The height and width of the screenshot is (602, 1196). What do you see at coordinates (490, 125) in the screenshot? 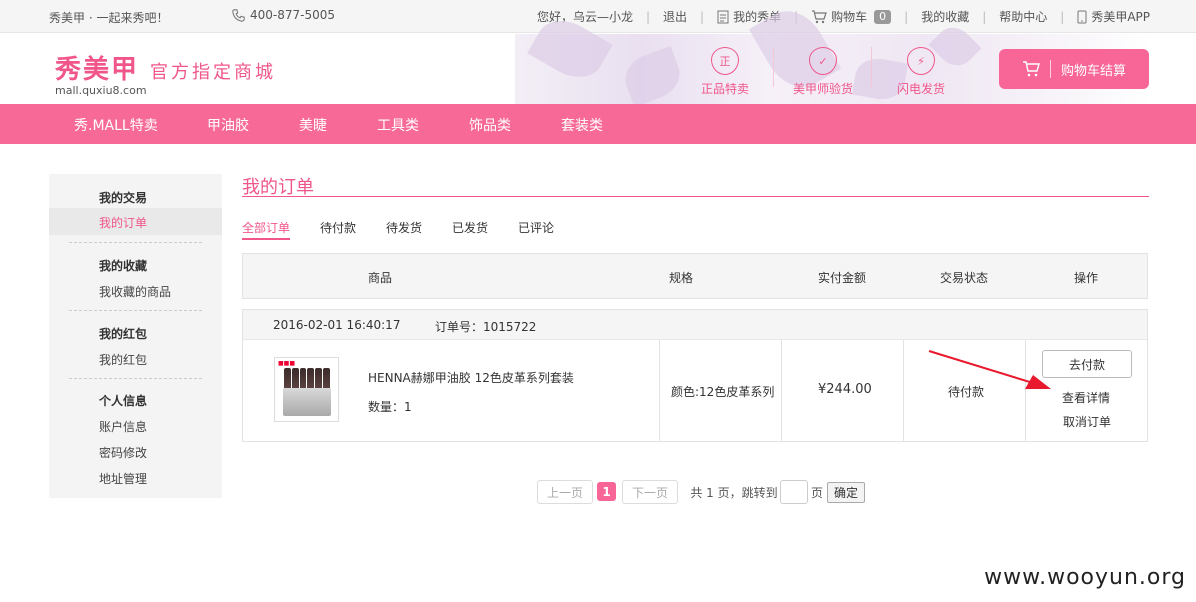
I see `nav-item-accessories: 饰品类` at bounding box center [490, 125].